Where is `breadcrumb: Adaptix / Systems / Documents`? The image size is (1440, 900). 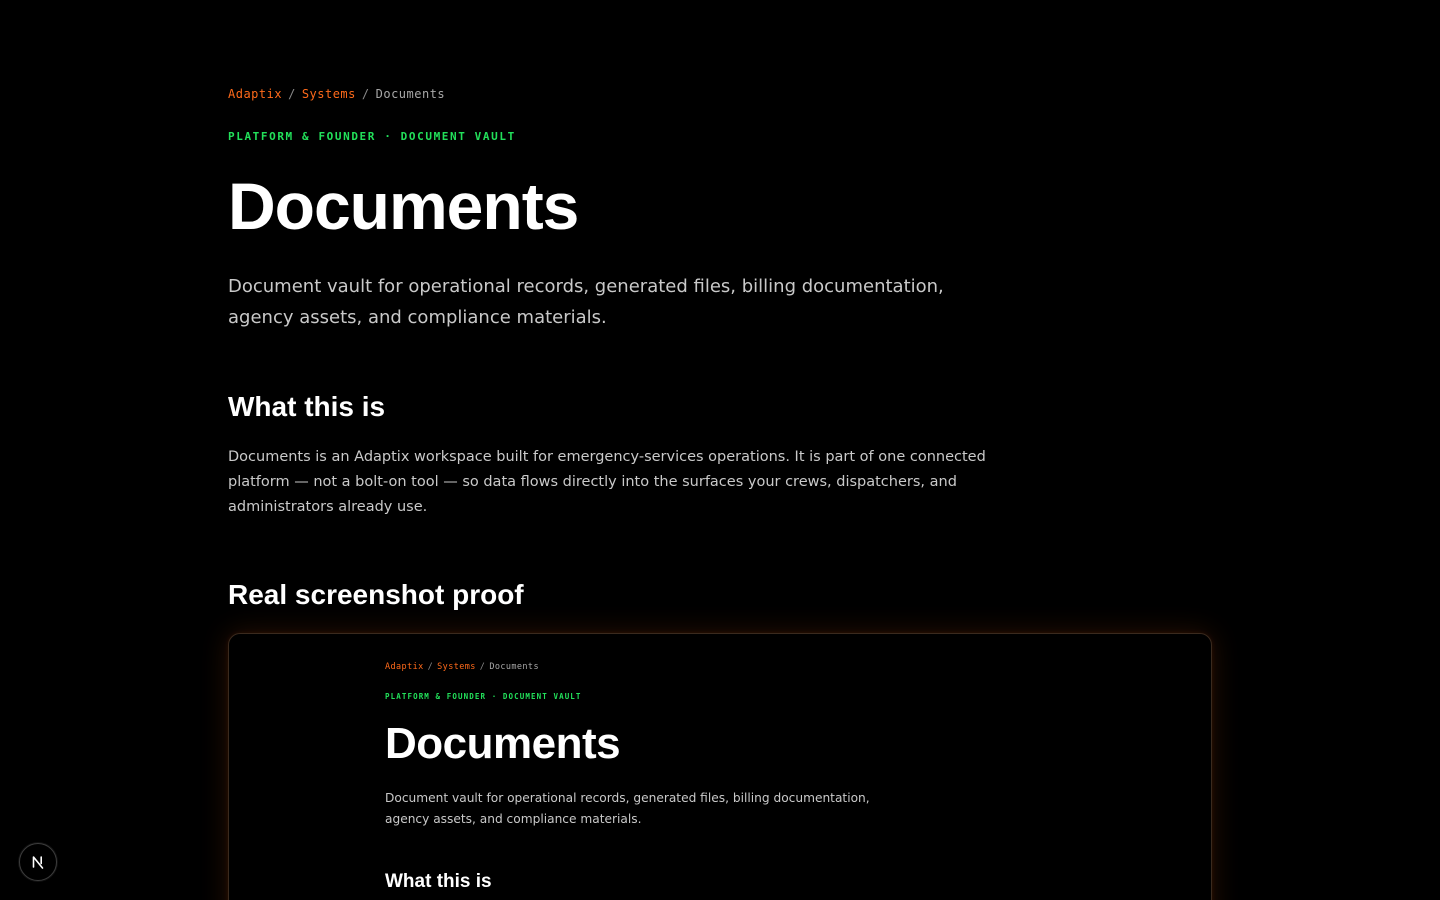
breadcrumb: Adaptix / Systems / Documents is located at coordinates (336, 94).